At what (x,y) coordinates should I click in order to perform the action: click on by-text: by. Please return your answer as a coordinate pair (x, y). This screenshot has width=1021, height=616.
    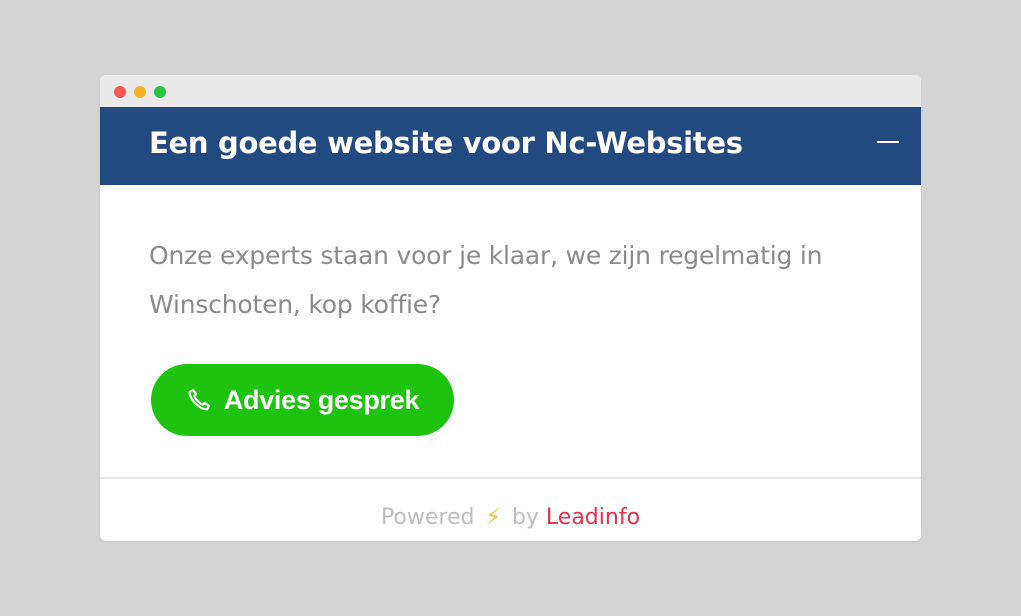
    Looking at the image, I should click on (525, 517).